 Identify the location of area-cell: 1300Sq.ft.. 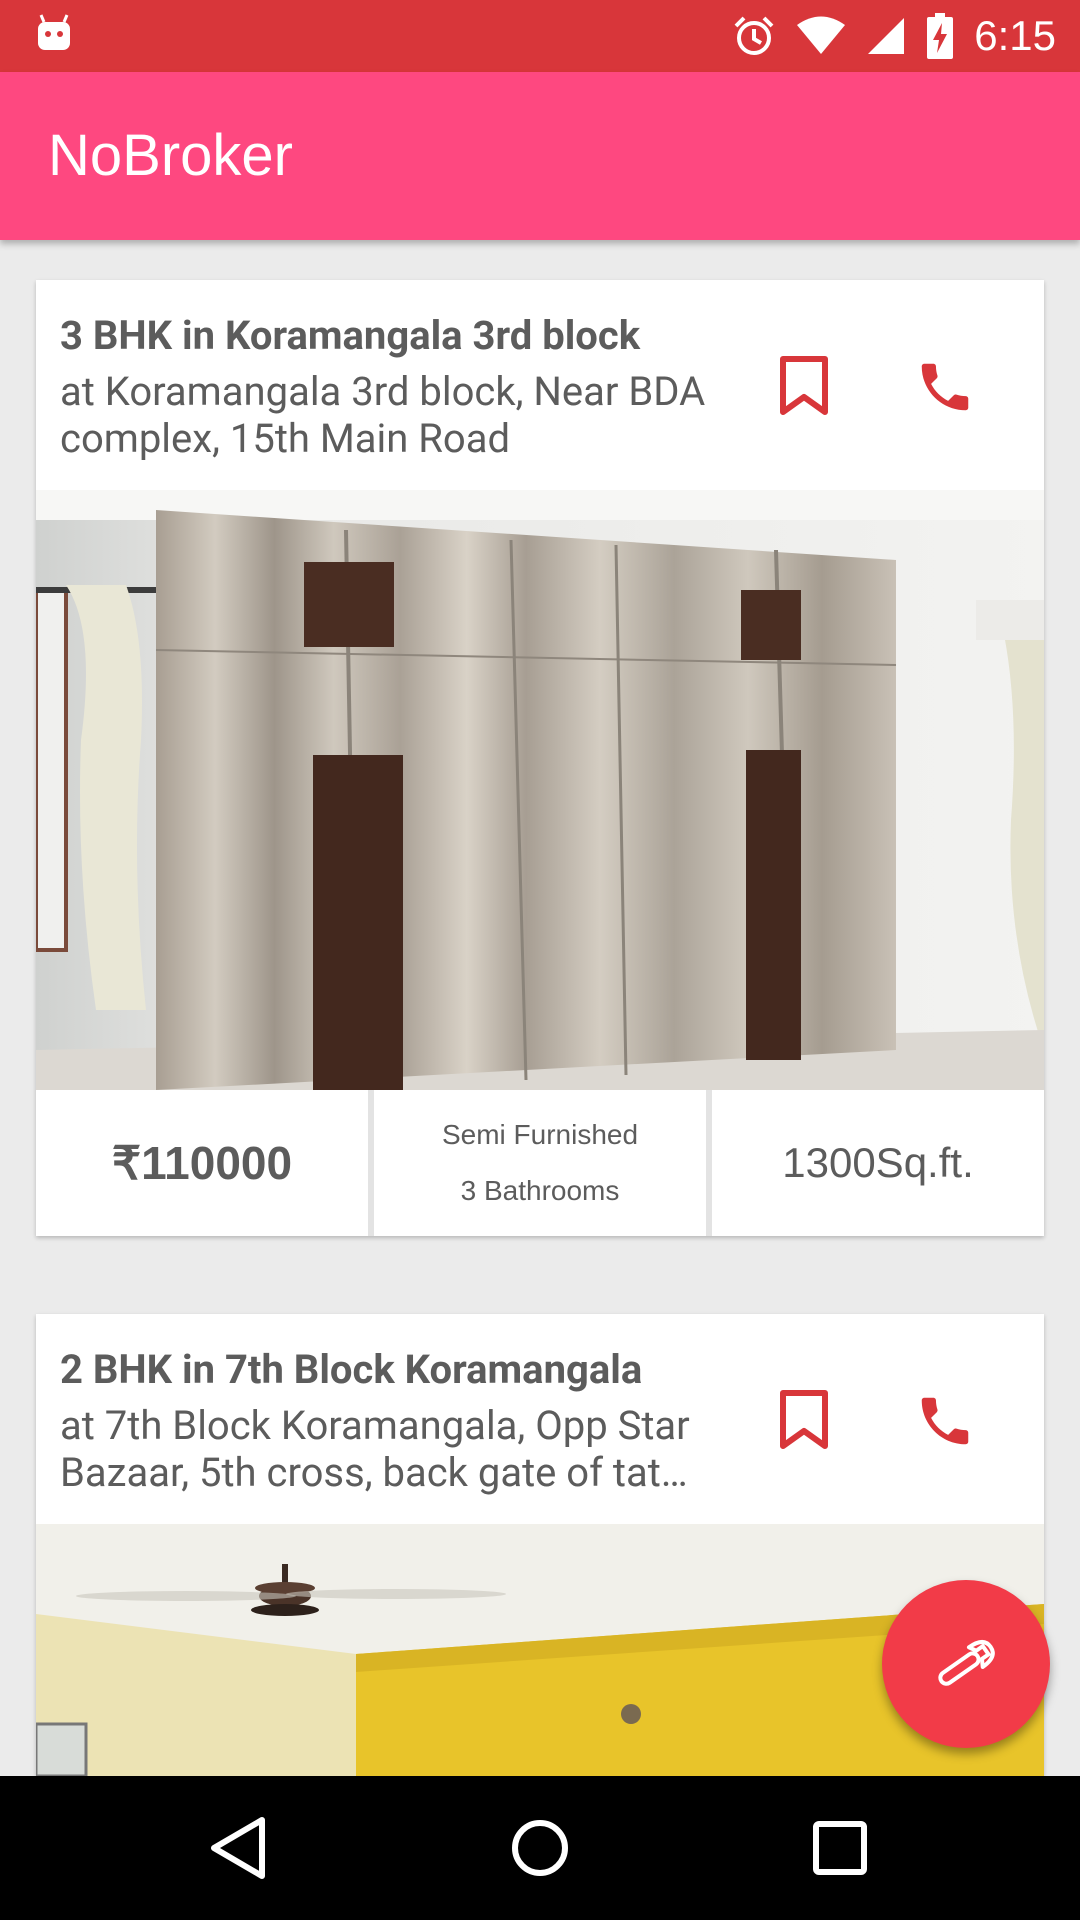
(878, 1163).